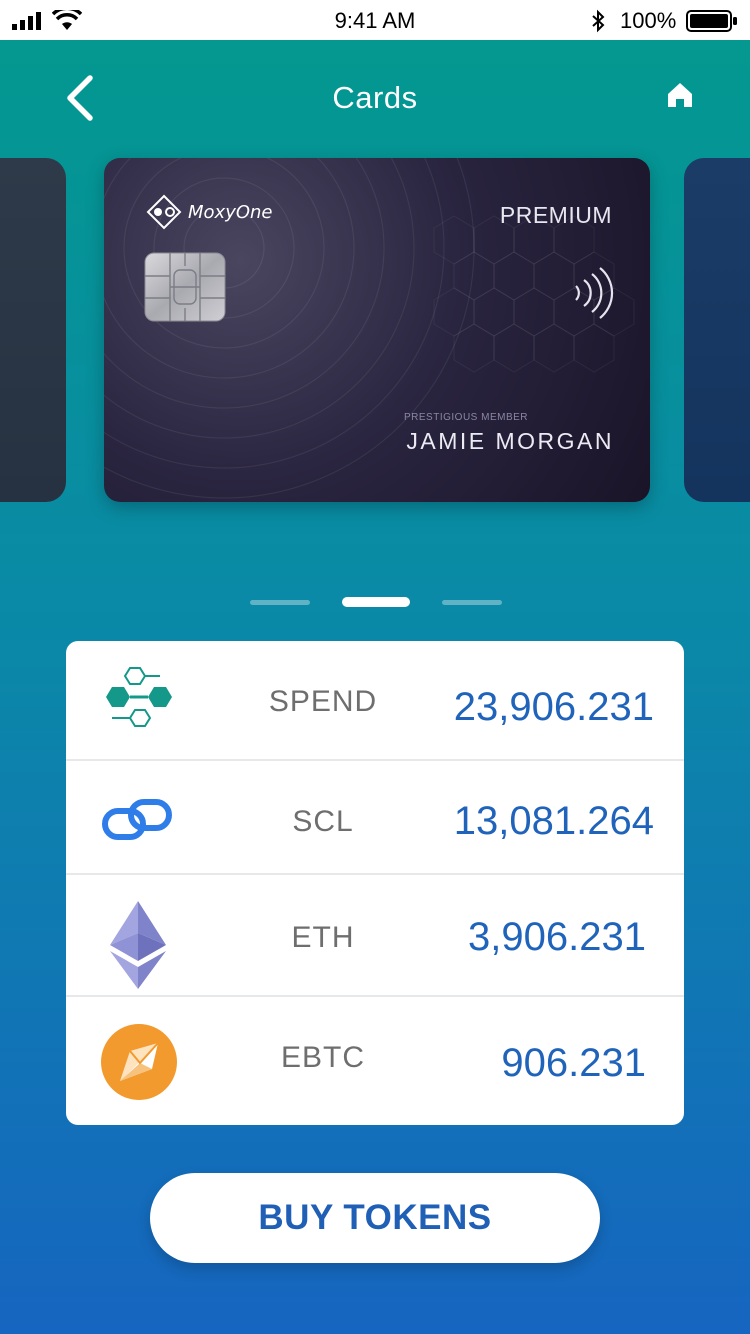 This screenshot has height=1334, width=750. Describe the element at coordinates (573, 1063) in the screenshot. I see `token-amount: 906.231` at that location.